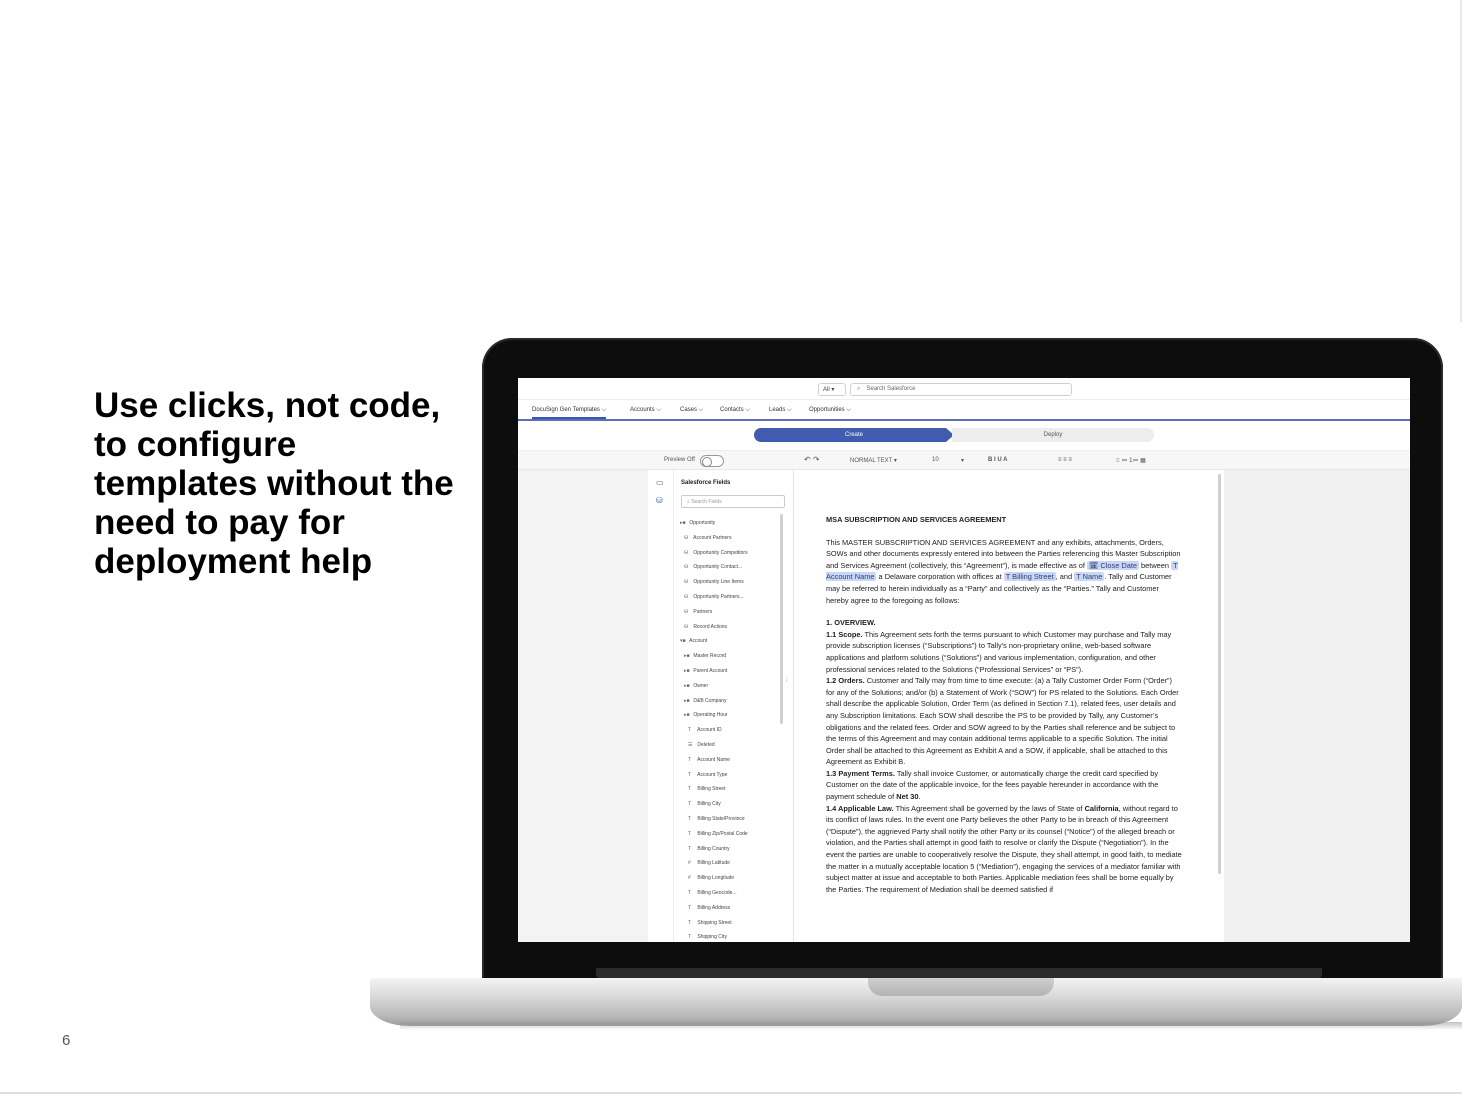 This screenshot has width=1462, height=1094. I want to click on tab-docusign-gen-templates: DocuSign Gen Templates ⌵, so click(569, 413).